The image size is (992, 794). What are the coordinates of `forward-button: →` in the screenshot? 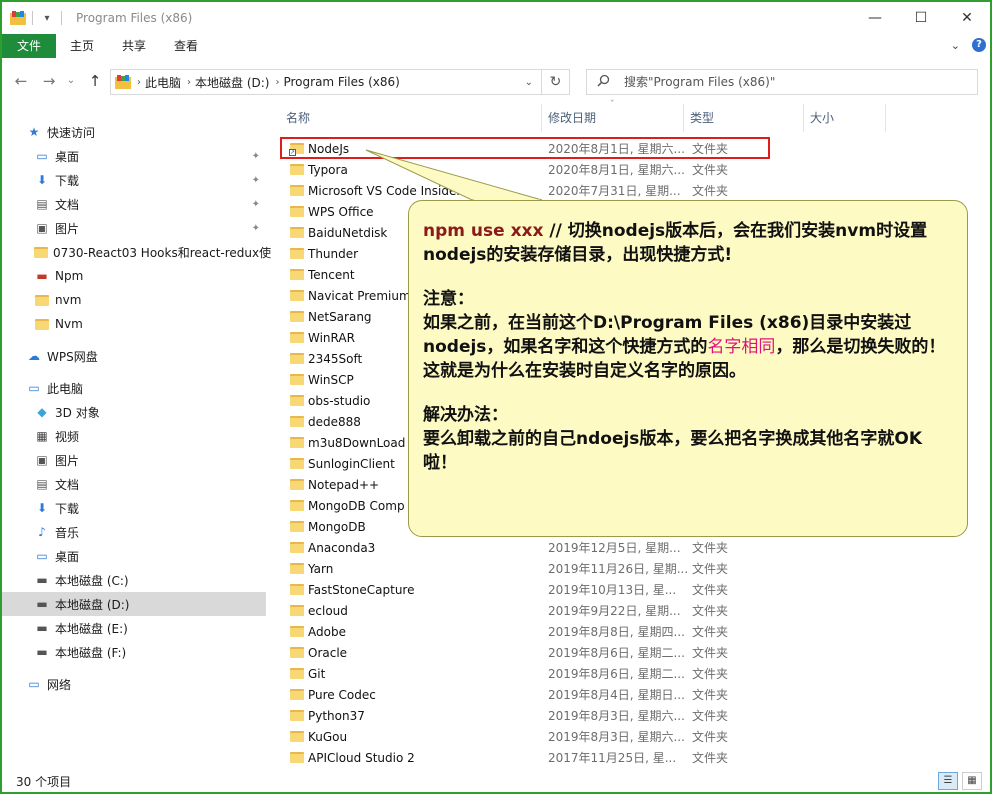 It's located at (49, 81).